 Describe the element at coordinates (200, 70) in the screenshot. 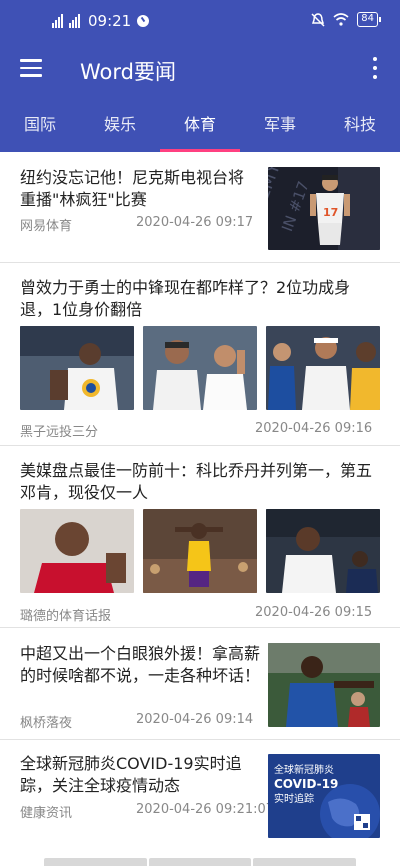

I see `app-bar: Word要闻` at that location.